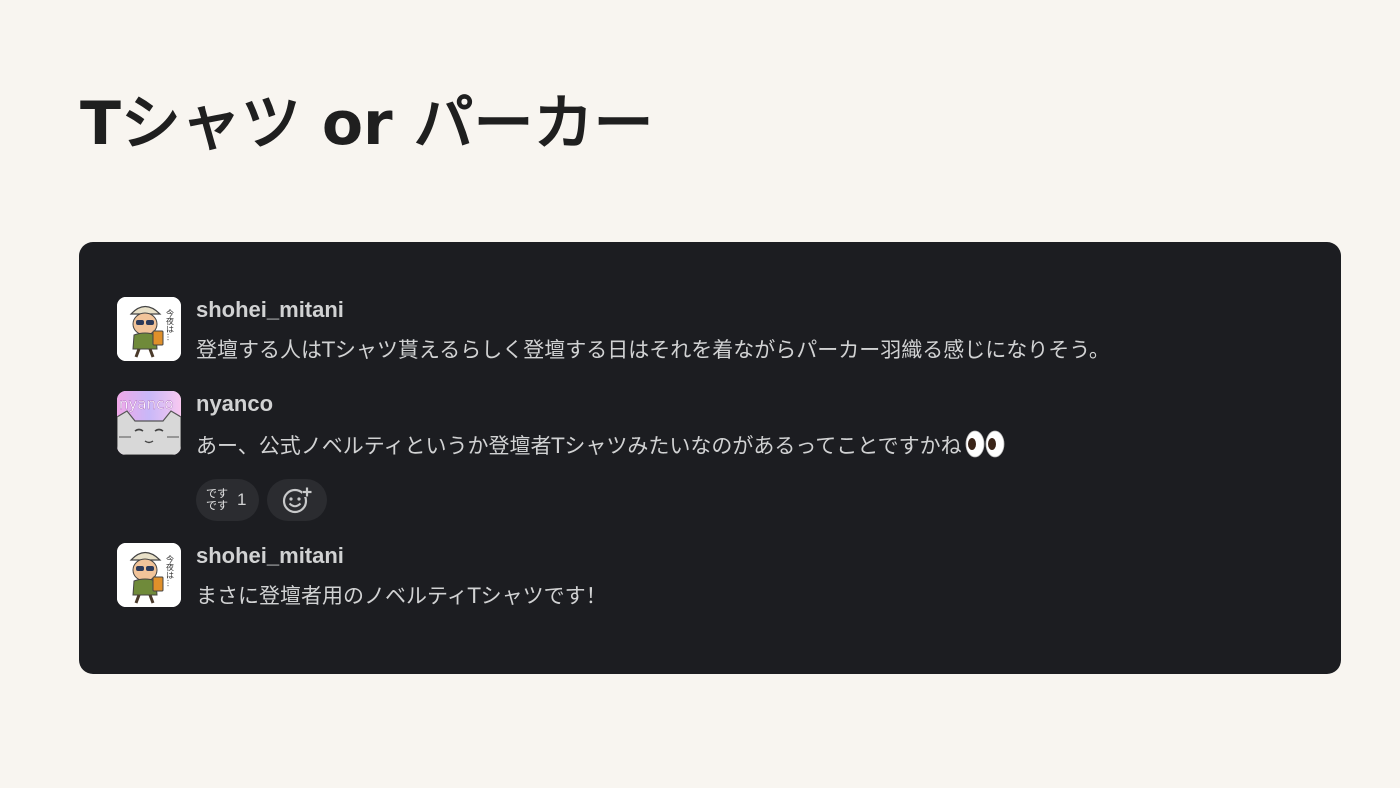 The width and height of the screenshot is (1400, 788). What do you see at coordinates (985, 447) in the screenshot?
I see `eyes-emoji-icon` at bounding box center [985, 447].